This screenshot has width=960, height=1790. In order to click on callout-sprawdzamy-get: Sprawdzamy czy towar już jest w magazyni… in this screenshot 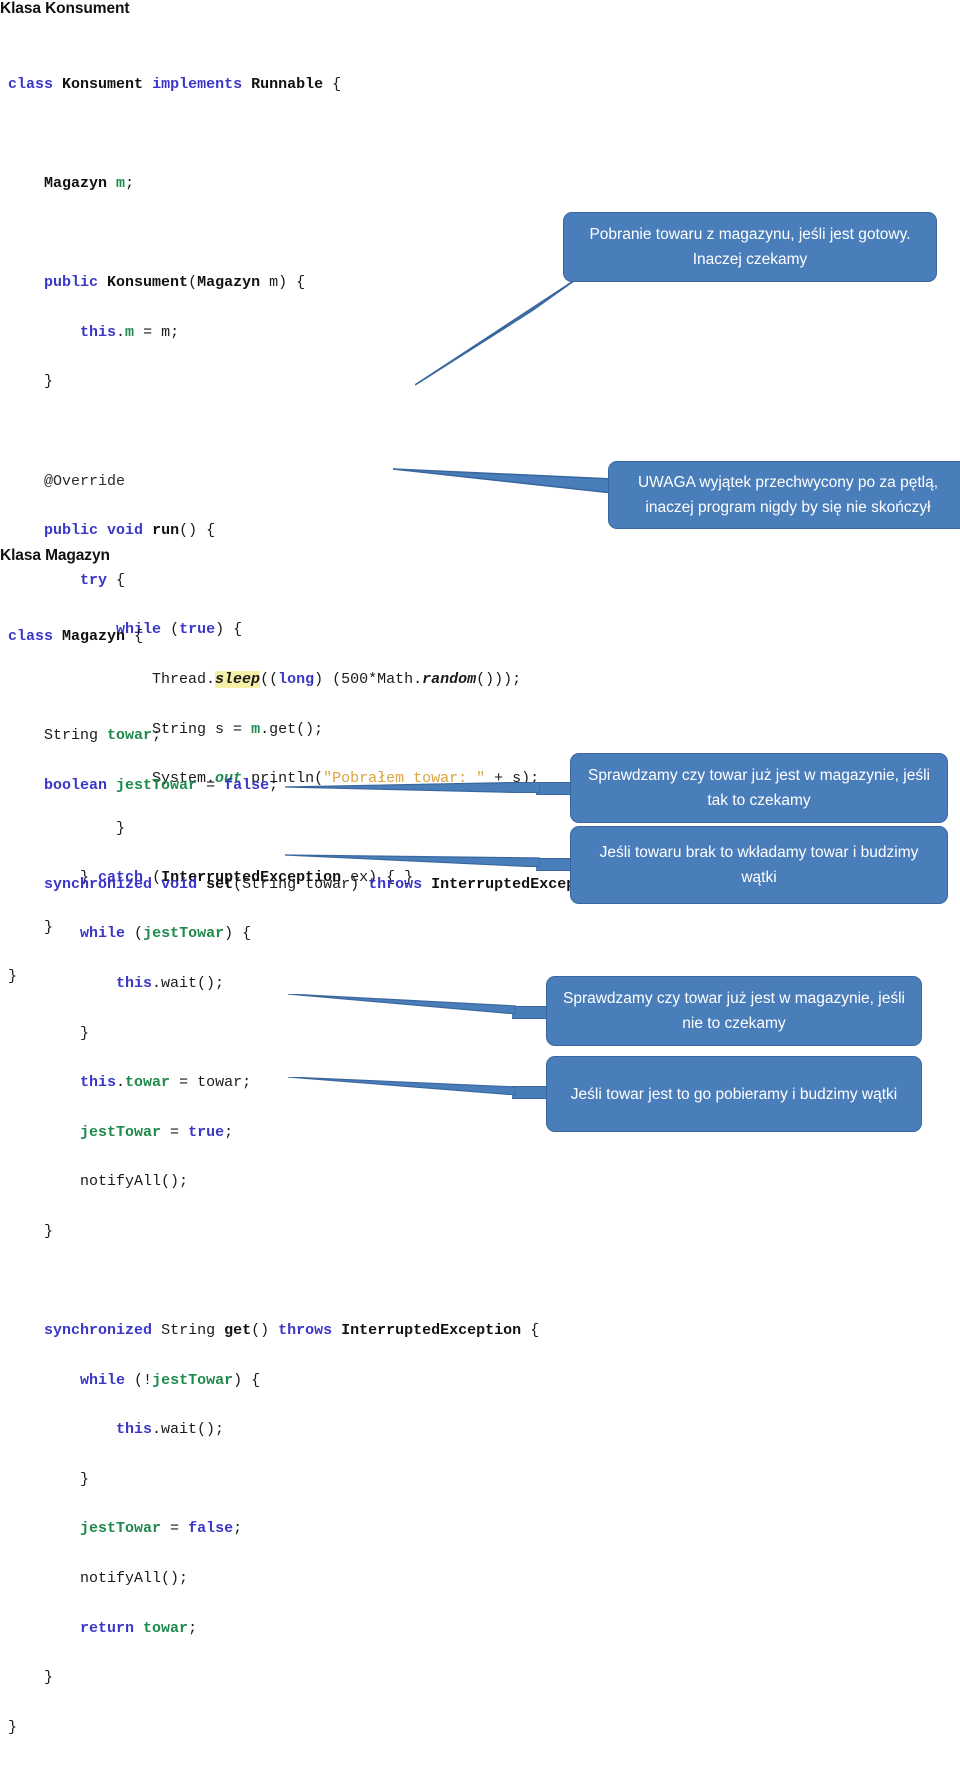, I will do `click(734, 1011)`.